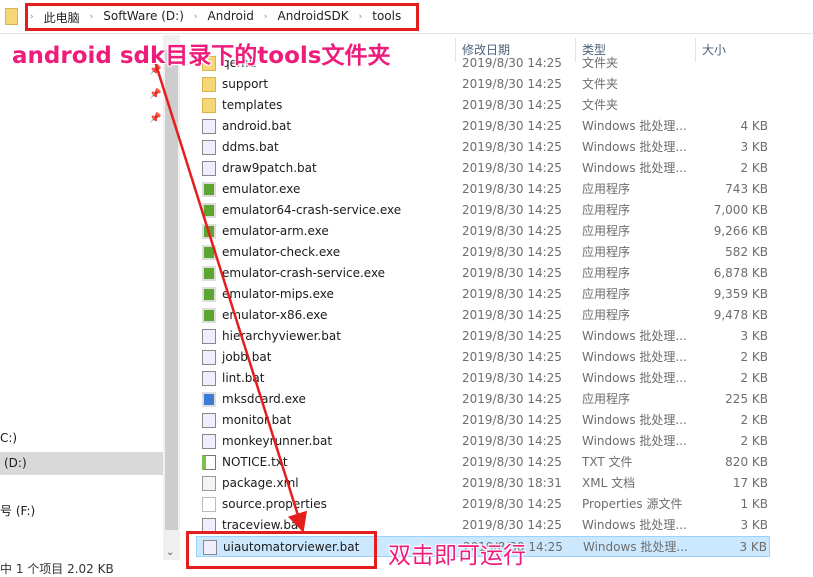 Image resolution: width=813 pixels, height=577 pixels. What do you see at coordinates (457, 556) in the screenshot?
I see `annotation-text-bottom: 双击即可运行` at bounding box center [457, 556].